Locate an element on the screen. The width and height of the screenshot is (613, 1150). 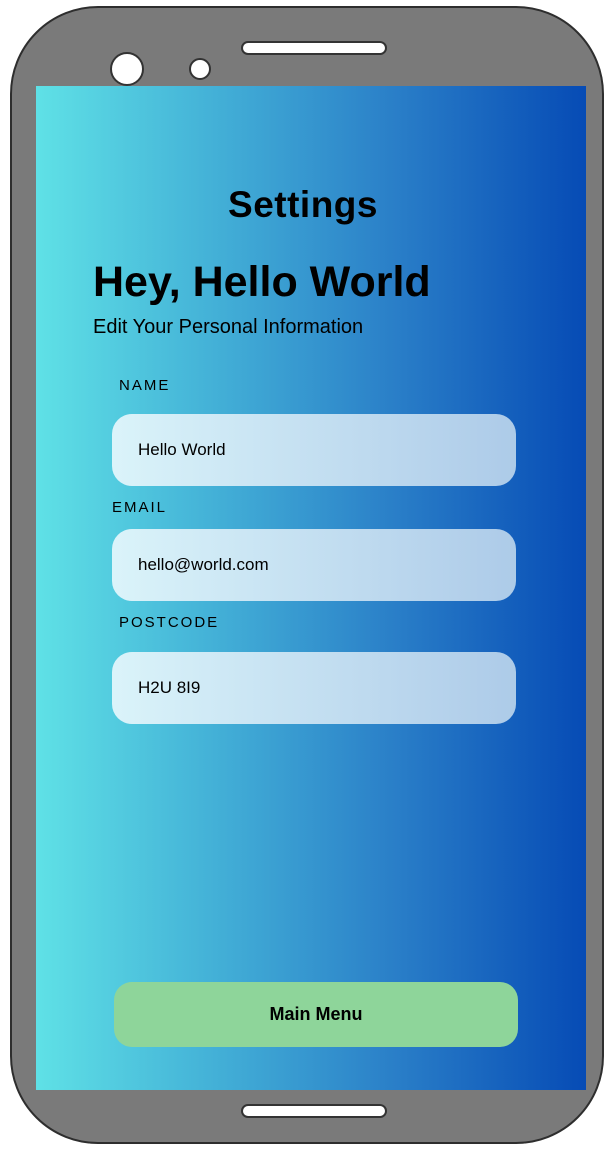
postcode-label: POSTCODE is located at coordinates (169, 622).